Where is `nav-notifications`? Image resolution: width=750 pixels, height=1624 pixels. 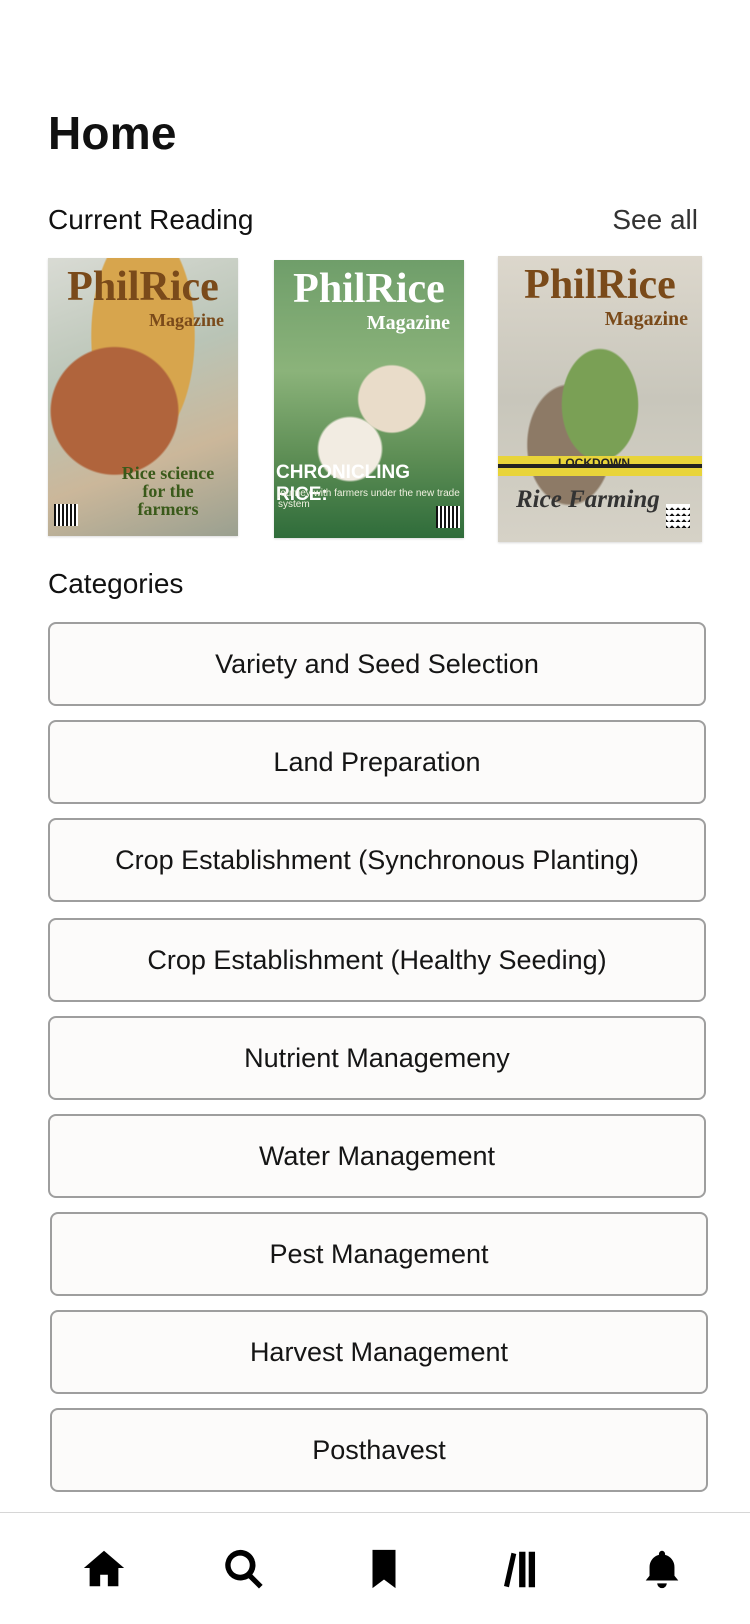 nav-notifications is located at coordinates (662, 1569).